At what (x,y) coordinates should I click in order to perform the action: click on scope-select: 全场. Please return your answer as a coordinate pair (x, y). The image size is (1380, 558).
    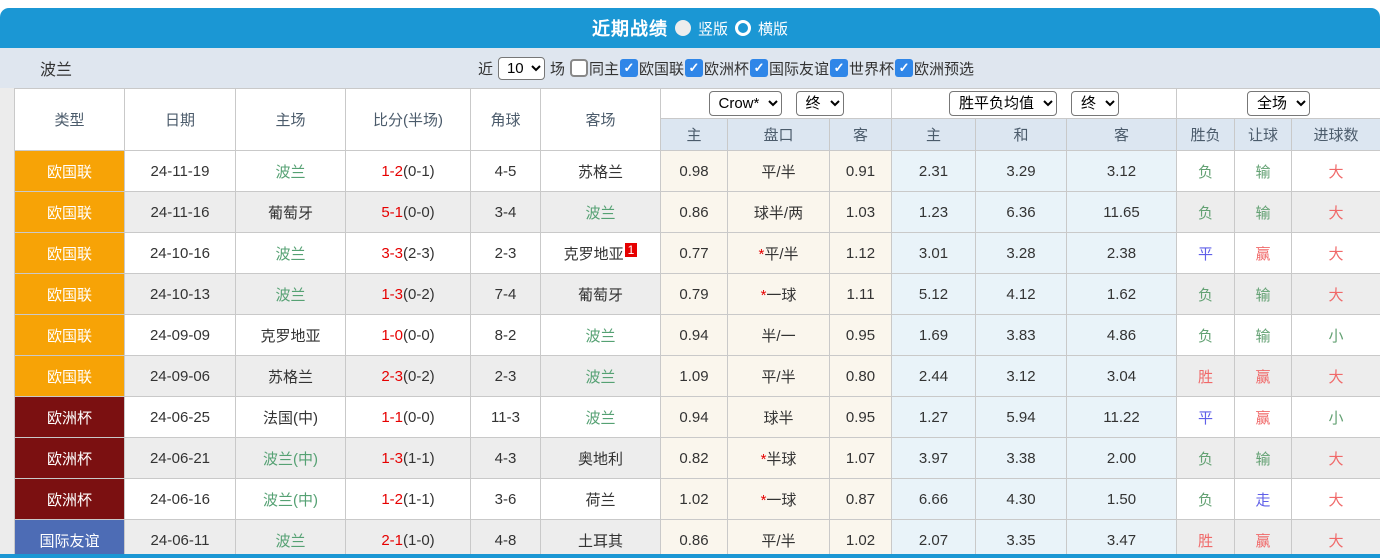
    Looking at the image, I should click on (1279, 103).